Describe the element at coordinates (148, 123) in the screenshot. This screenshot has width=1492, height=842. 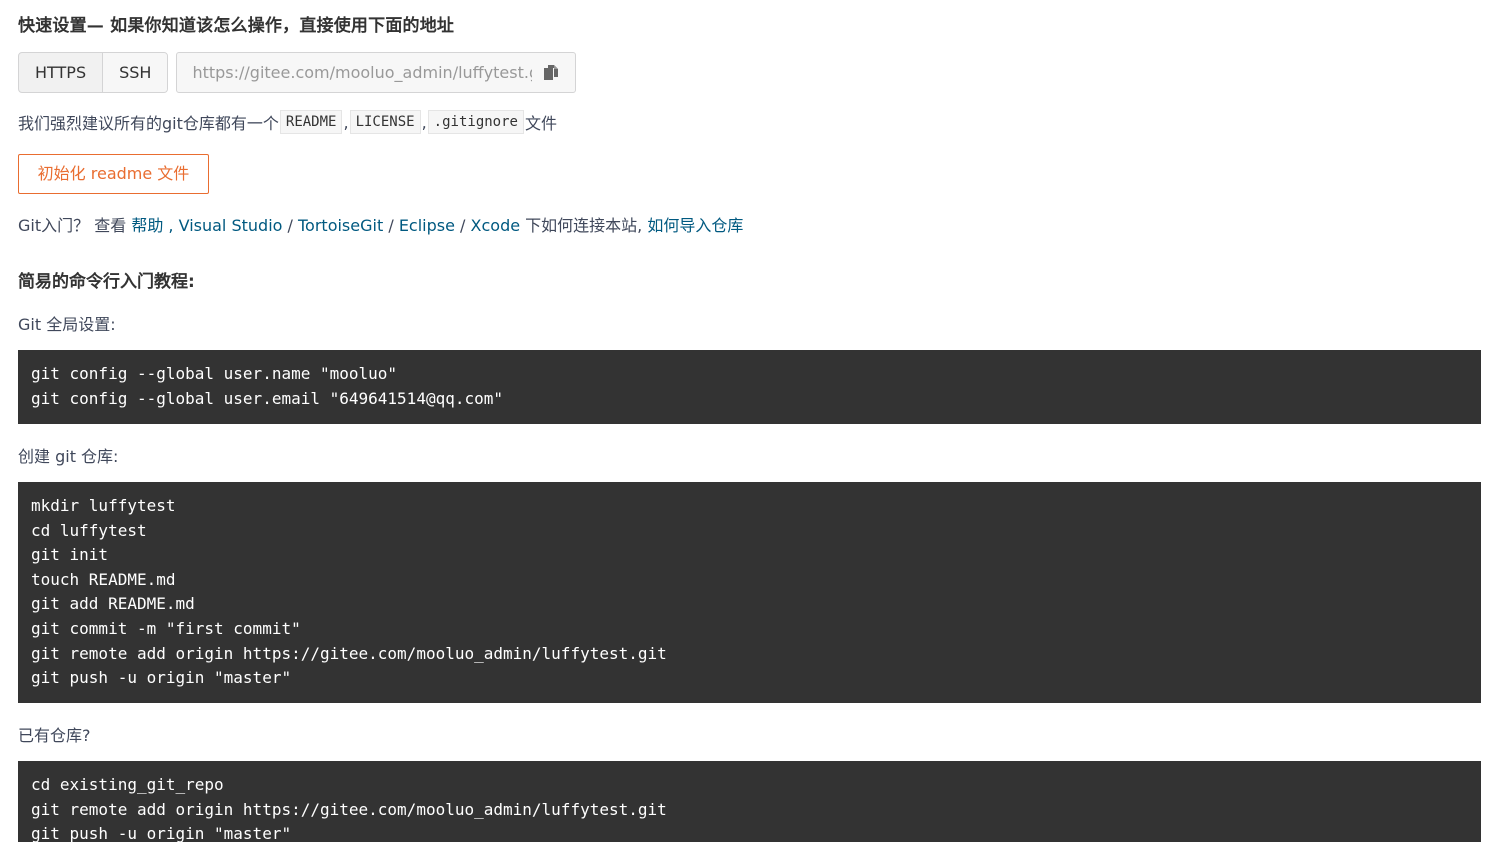
I see `recommend-prefix: 我们强烈建议所有的git仓库都有一个` at that location.